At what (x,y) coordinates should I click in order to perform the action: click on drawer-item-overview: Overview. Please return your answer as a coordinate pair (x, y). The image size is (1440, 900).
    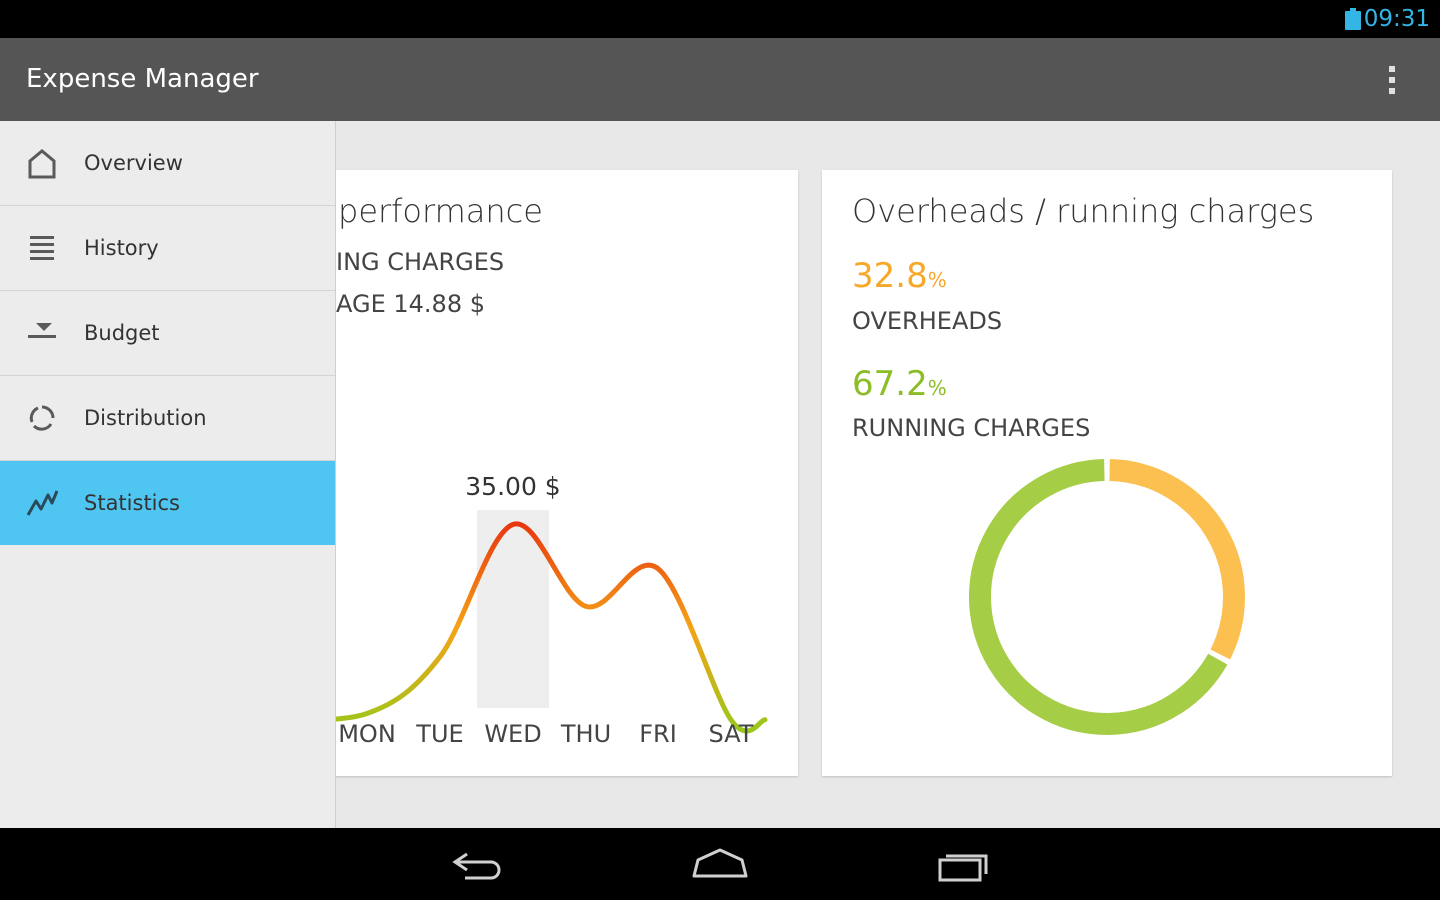
    Looking at the image, I should click on (167, 163).